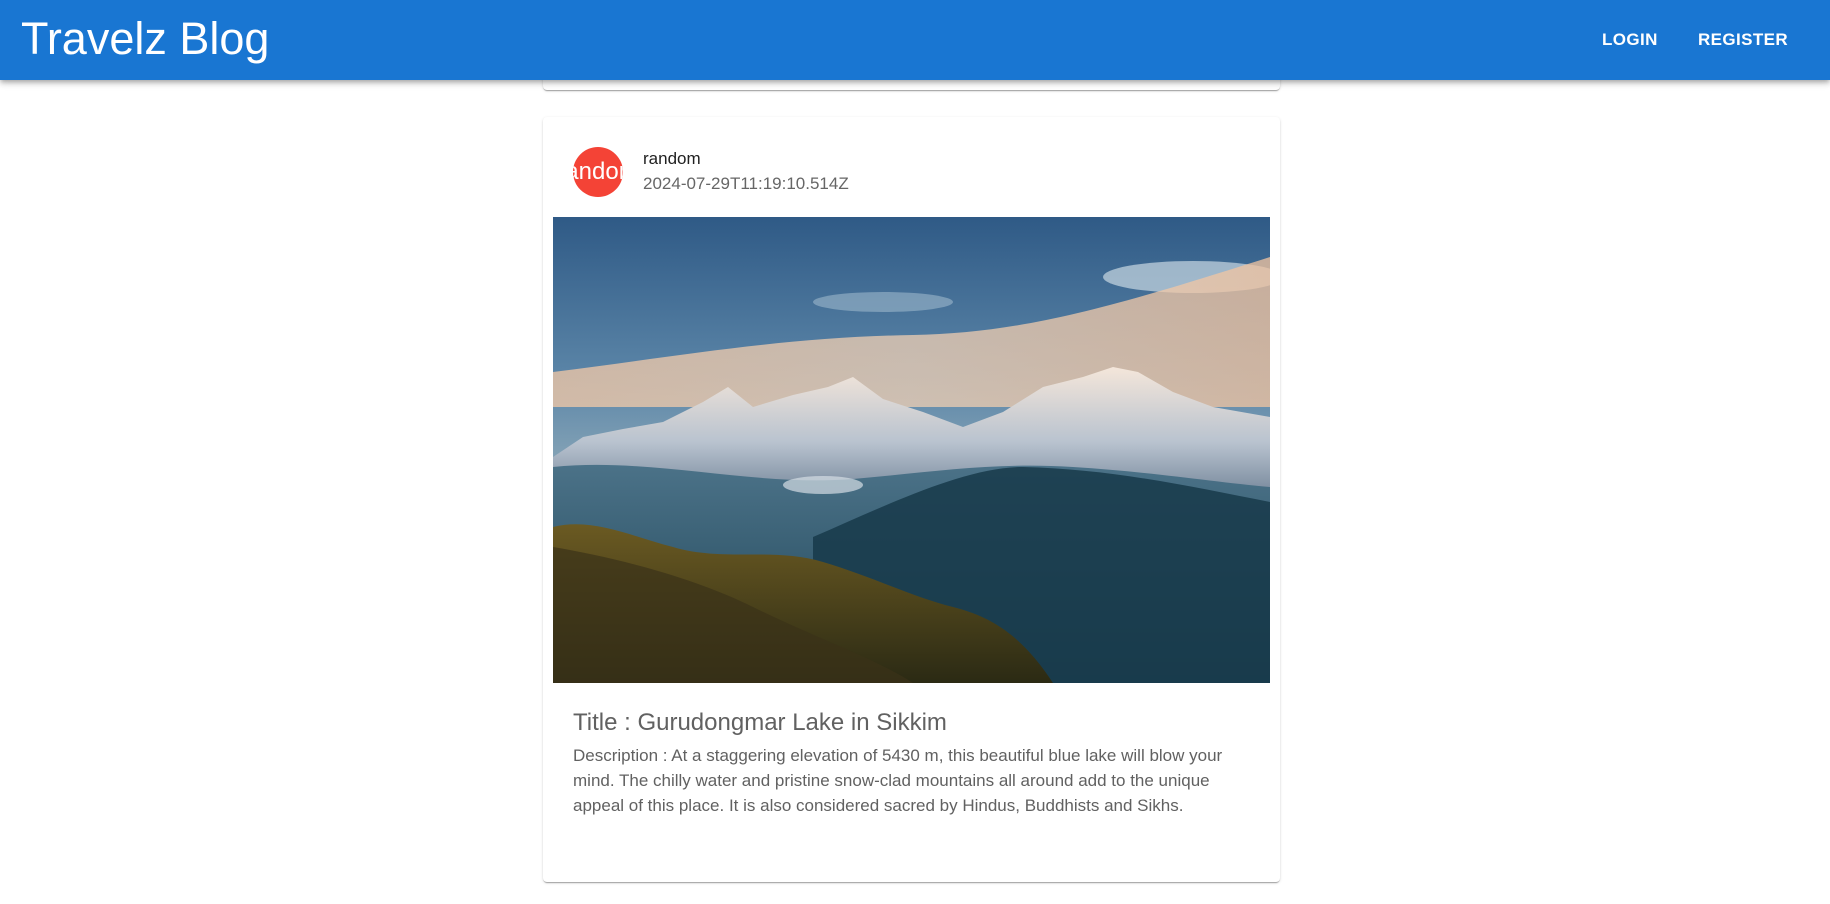 The width and height of the screenshot is (1830, 904). What do you see at coordinates (915, 40) in the screenshot?
I see `app-bar: Travelz Blog LOGIN REGISTER` at bounding box center [915, 40].